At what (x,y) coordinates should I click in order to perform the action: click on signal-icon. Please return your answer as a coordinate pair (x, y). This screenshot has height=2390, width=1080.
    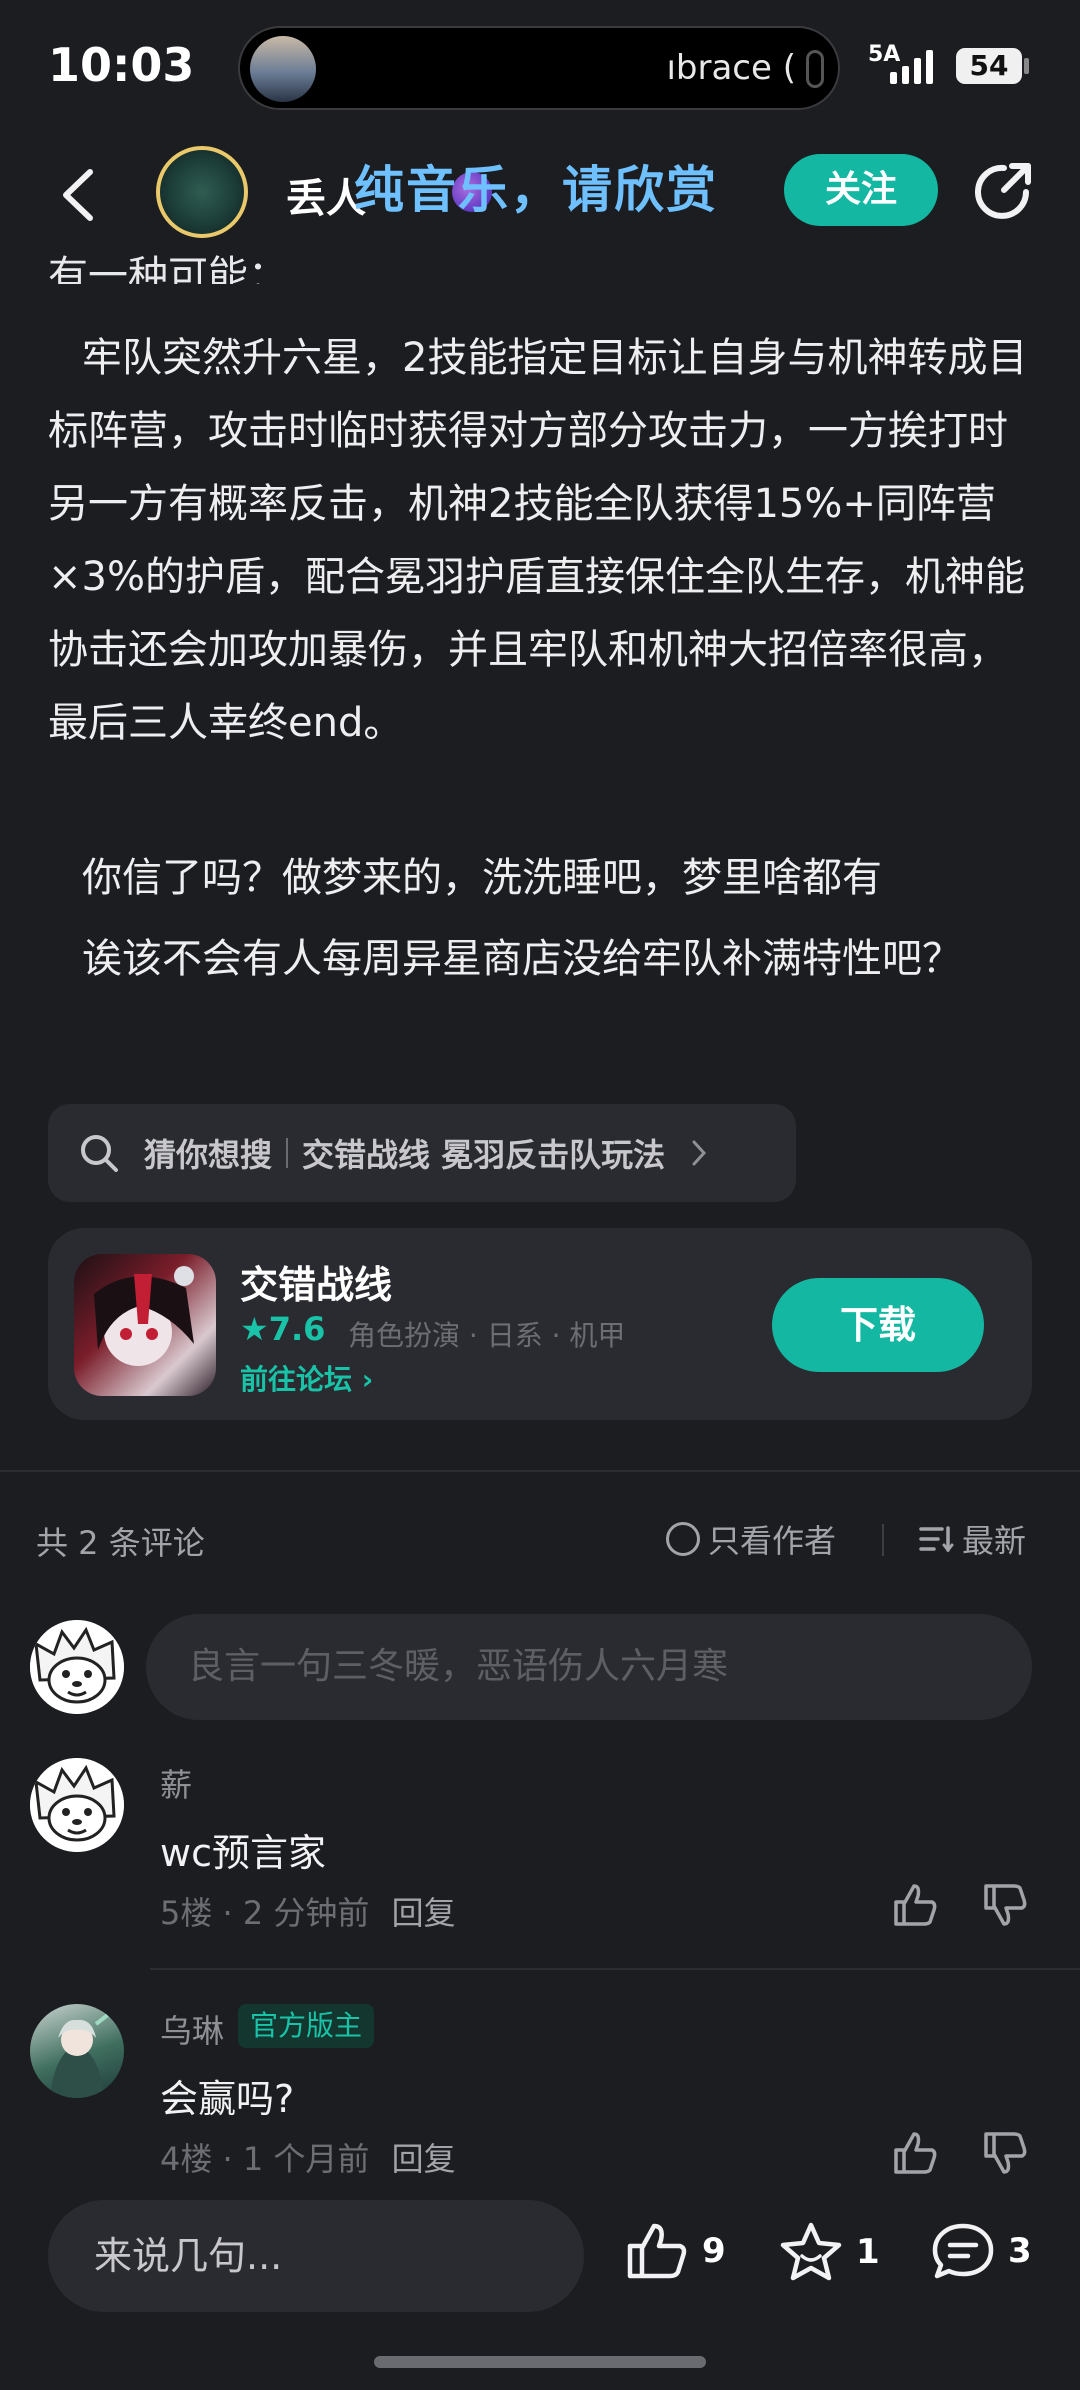
    Looking at the image, I should click on (911, 65).